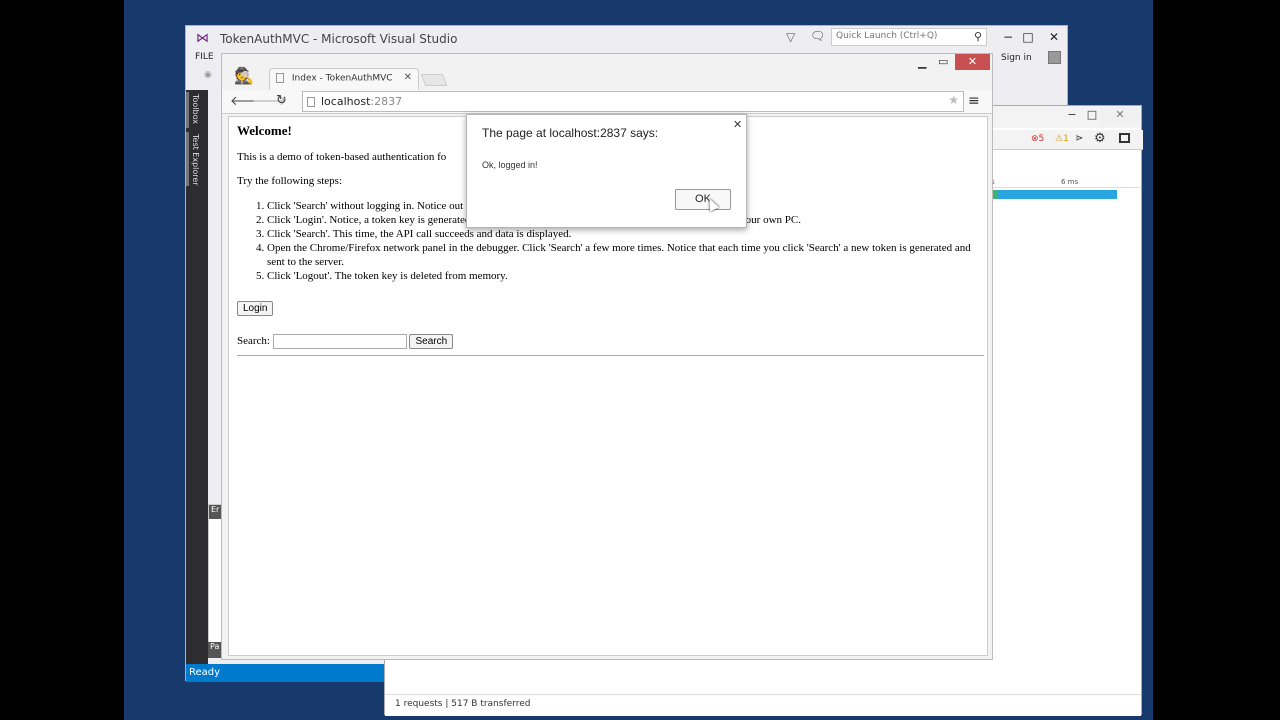 The image size is (1280, 720). Describe the element at coordinates (187, 159) in the screenshot. I see `test-explorer-tab-indicator` at that location.